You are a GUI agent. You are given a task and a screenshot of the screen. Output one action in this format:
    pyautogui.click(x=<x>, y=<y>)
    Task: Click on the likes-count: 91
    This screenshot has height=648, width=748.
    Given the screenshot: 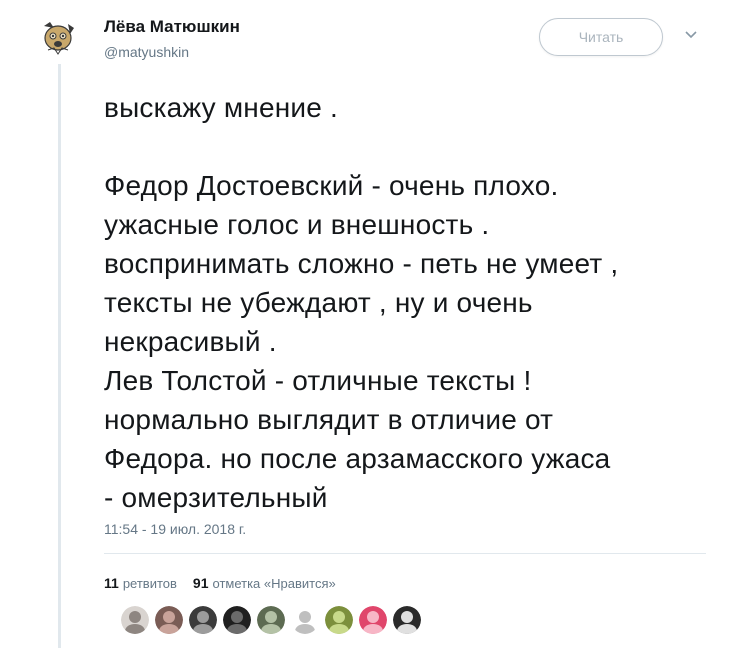 What is the action you would take?
    pyautogui.click(x=200, y=583)
    